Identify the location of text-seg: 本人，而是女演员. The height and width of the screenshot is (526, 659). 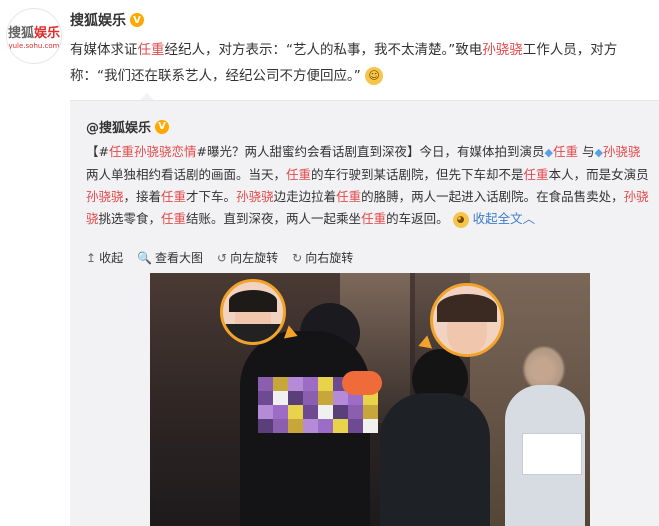
(598, 174).